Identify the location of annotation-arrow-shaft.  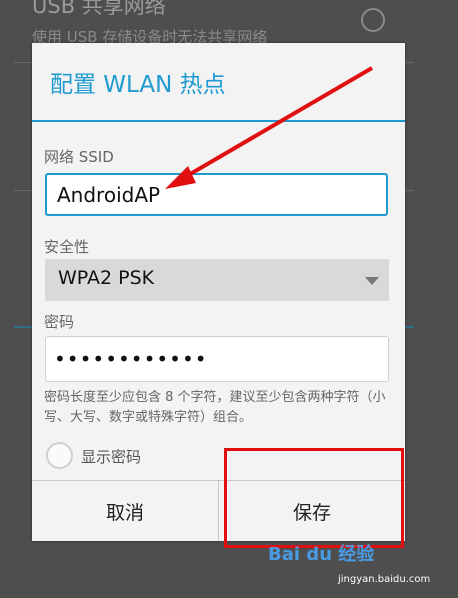
(276, 124).